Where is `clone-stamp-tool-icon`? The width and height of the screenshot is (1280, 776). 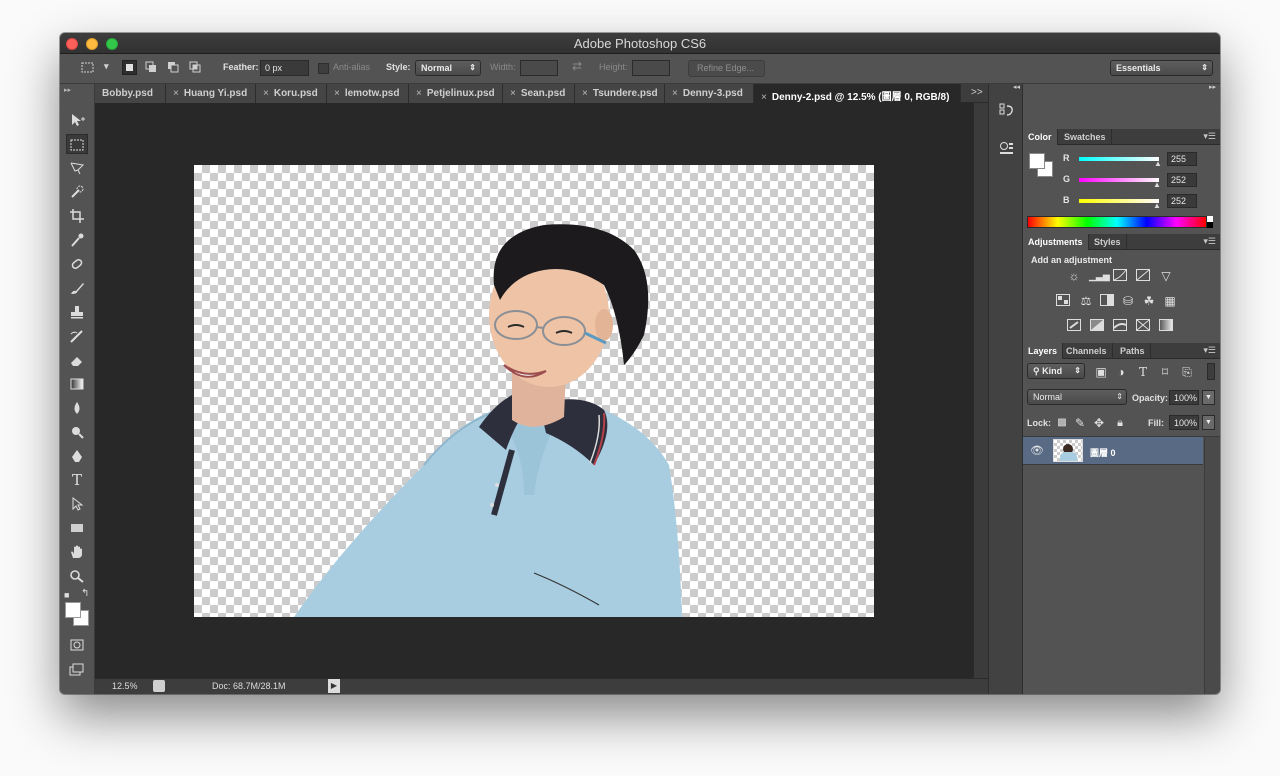
clone-stamp-tool-icon is located at coordinates (77, 312).